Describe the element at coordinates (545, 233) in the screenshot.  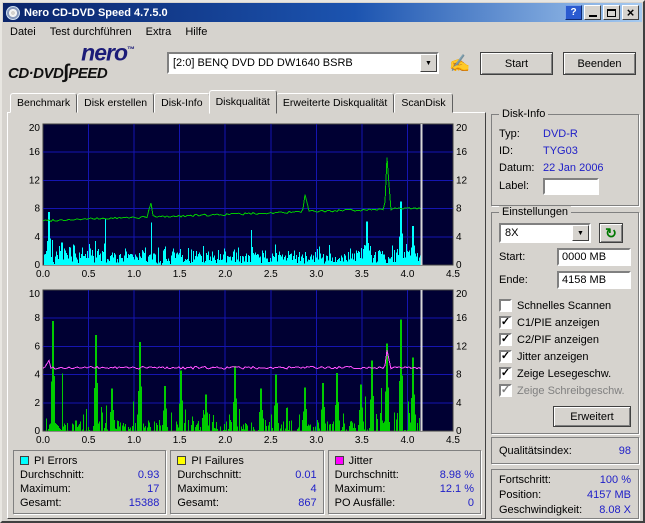
I see `speed-select: 8X ▼` at that location.